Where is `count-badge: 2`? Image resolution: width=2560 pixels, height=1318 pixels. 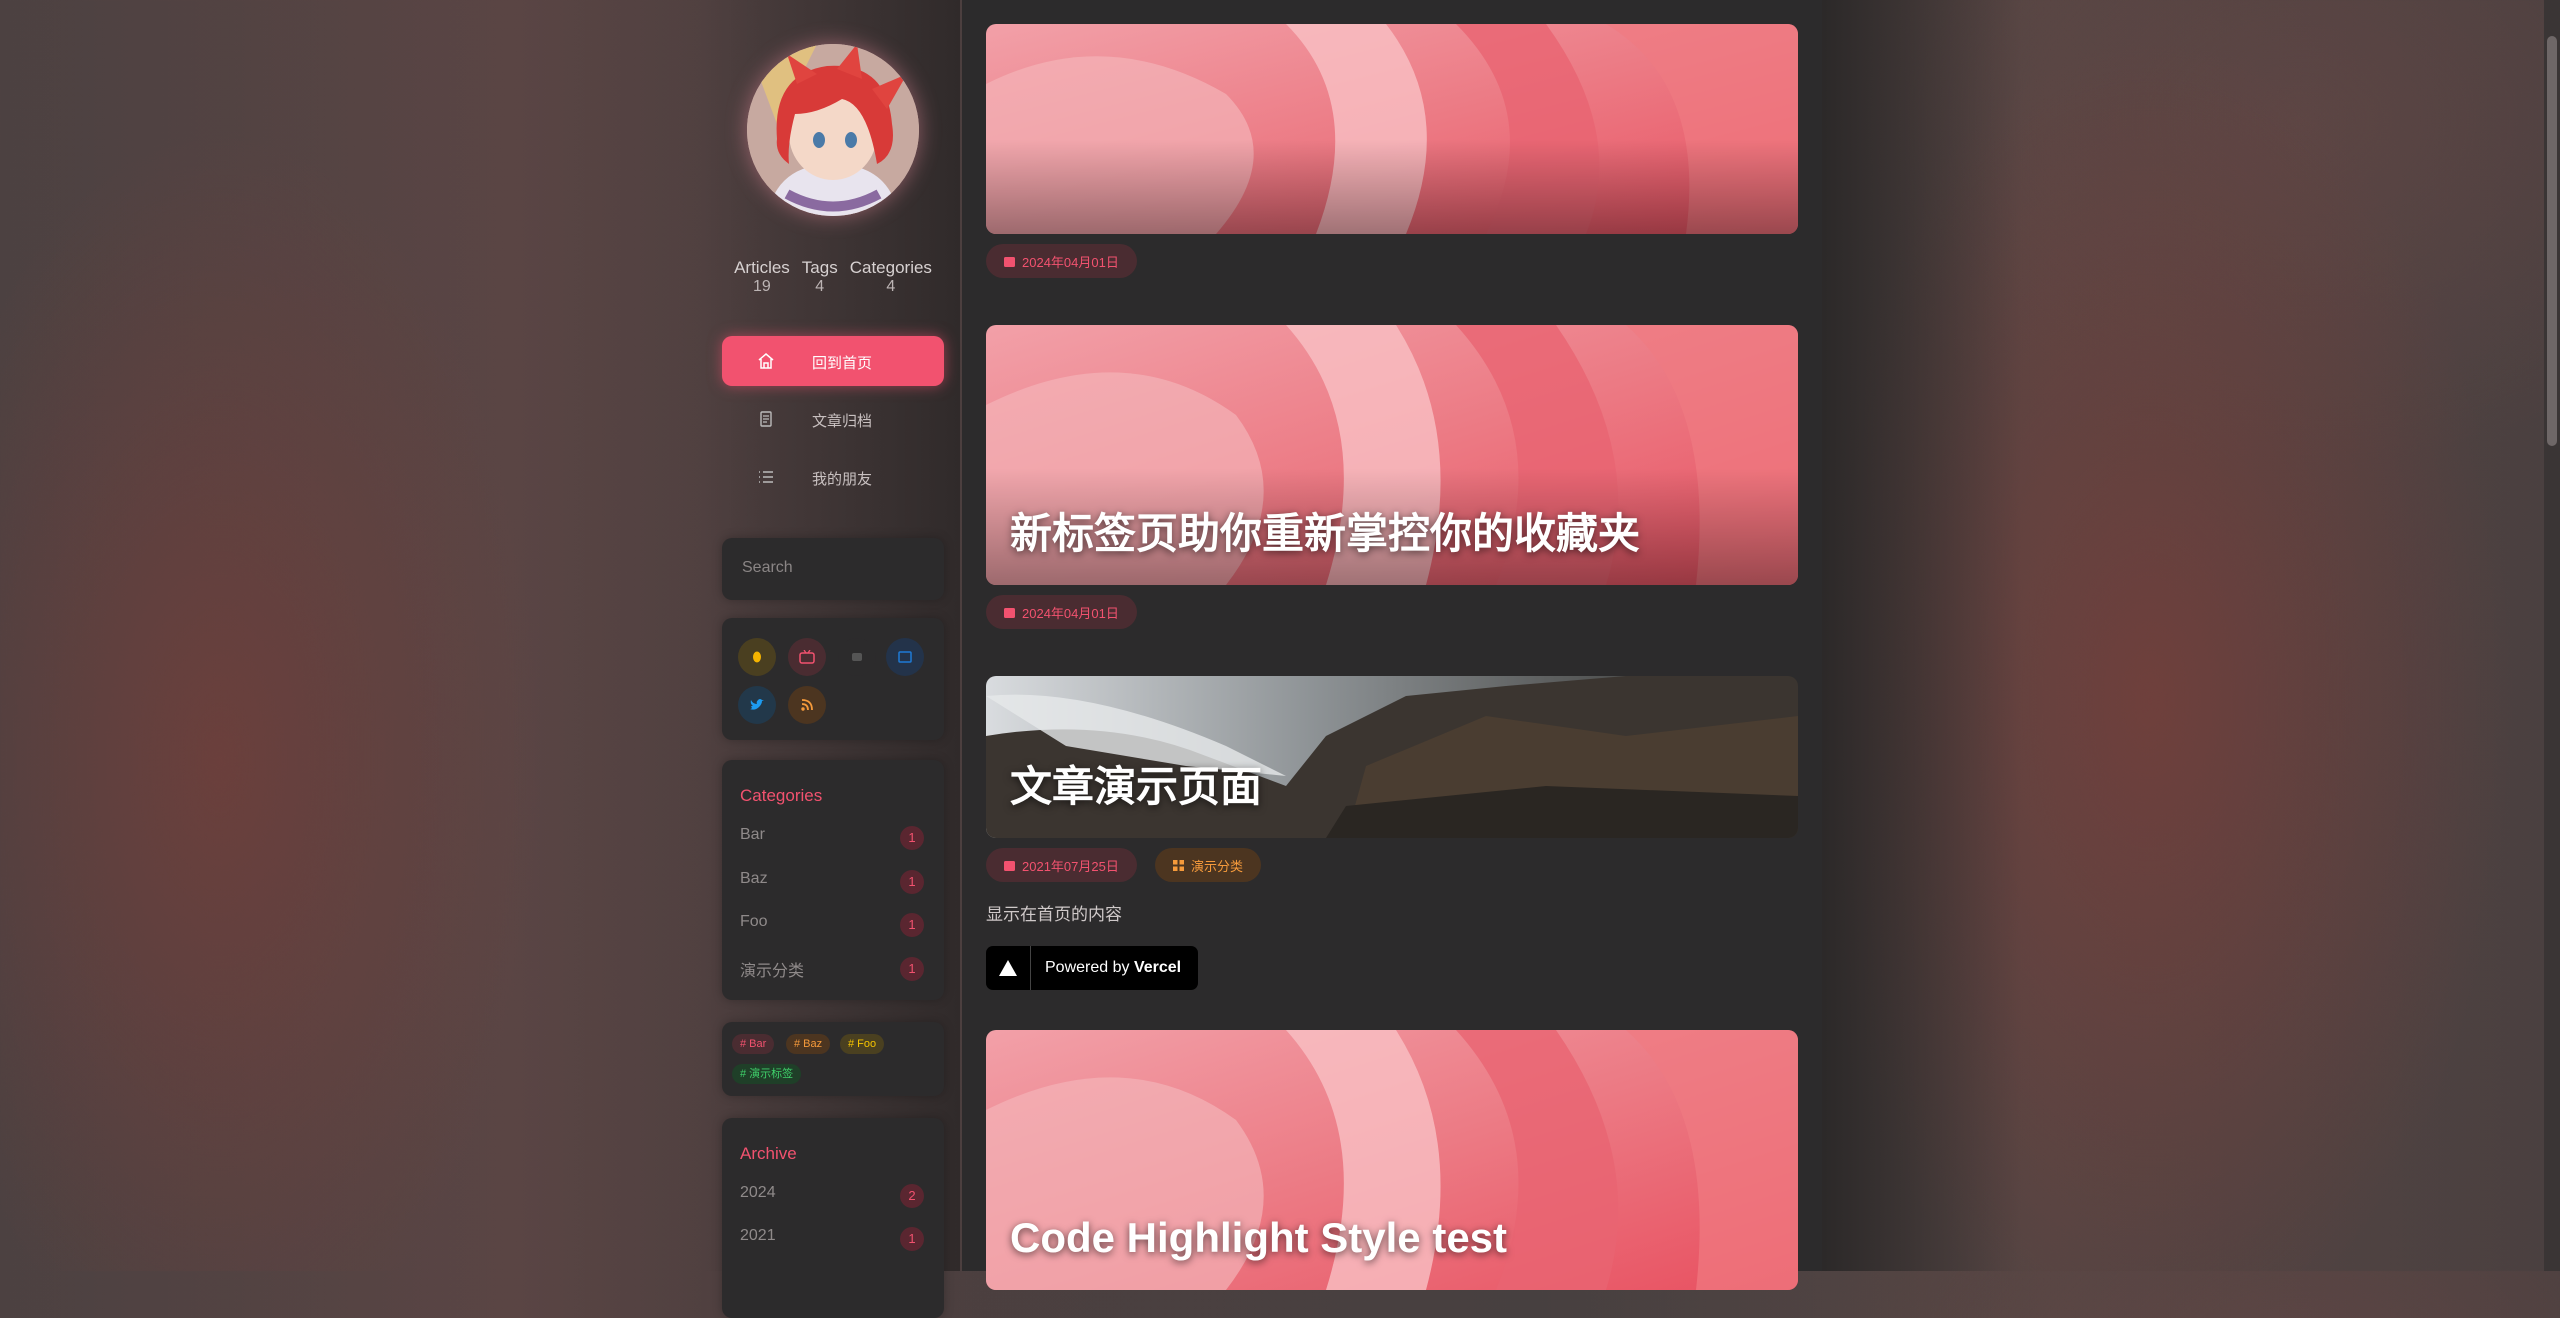 count-badge: 2 is located at coordinates (912, 1196).